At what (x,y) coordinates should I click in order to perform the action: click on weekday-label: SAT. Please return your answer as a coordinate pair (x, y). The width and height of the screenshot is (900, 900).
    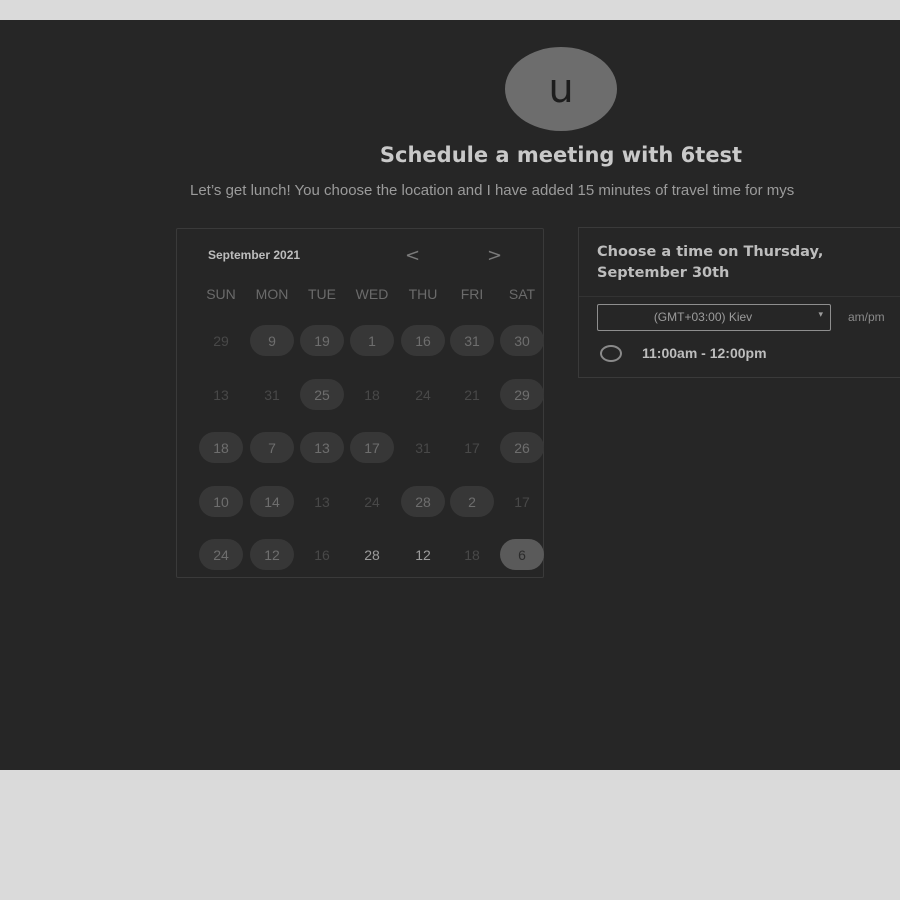
    Looking at the image, I should click on (522, 294).